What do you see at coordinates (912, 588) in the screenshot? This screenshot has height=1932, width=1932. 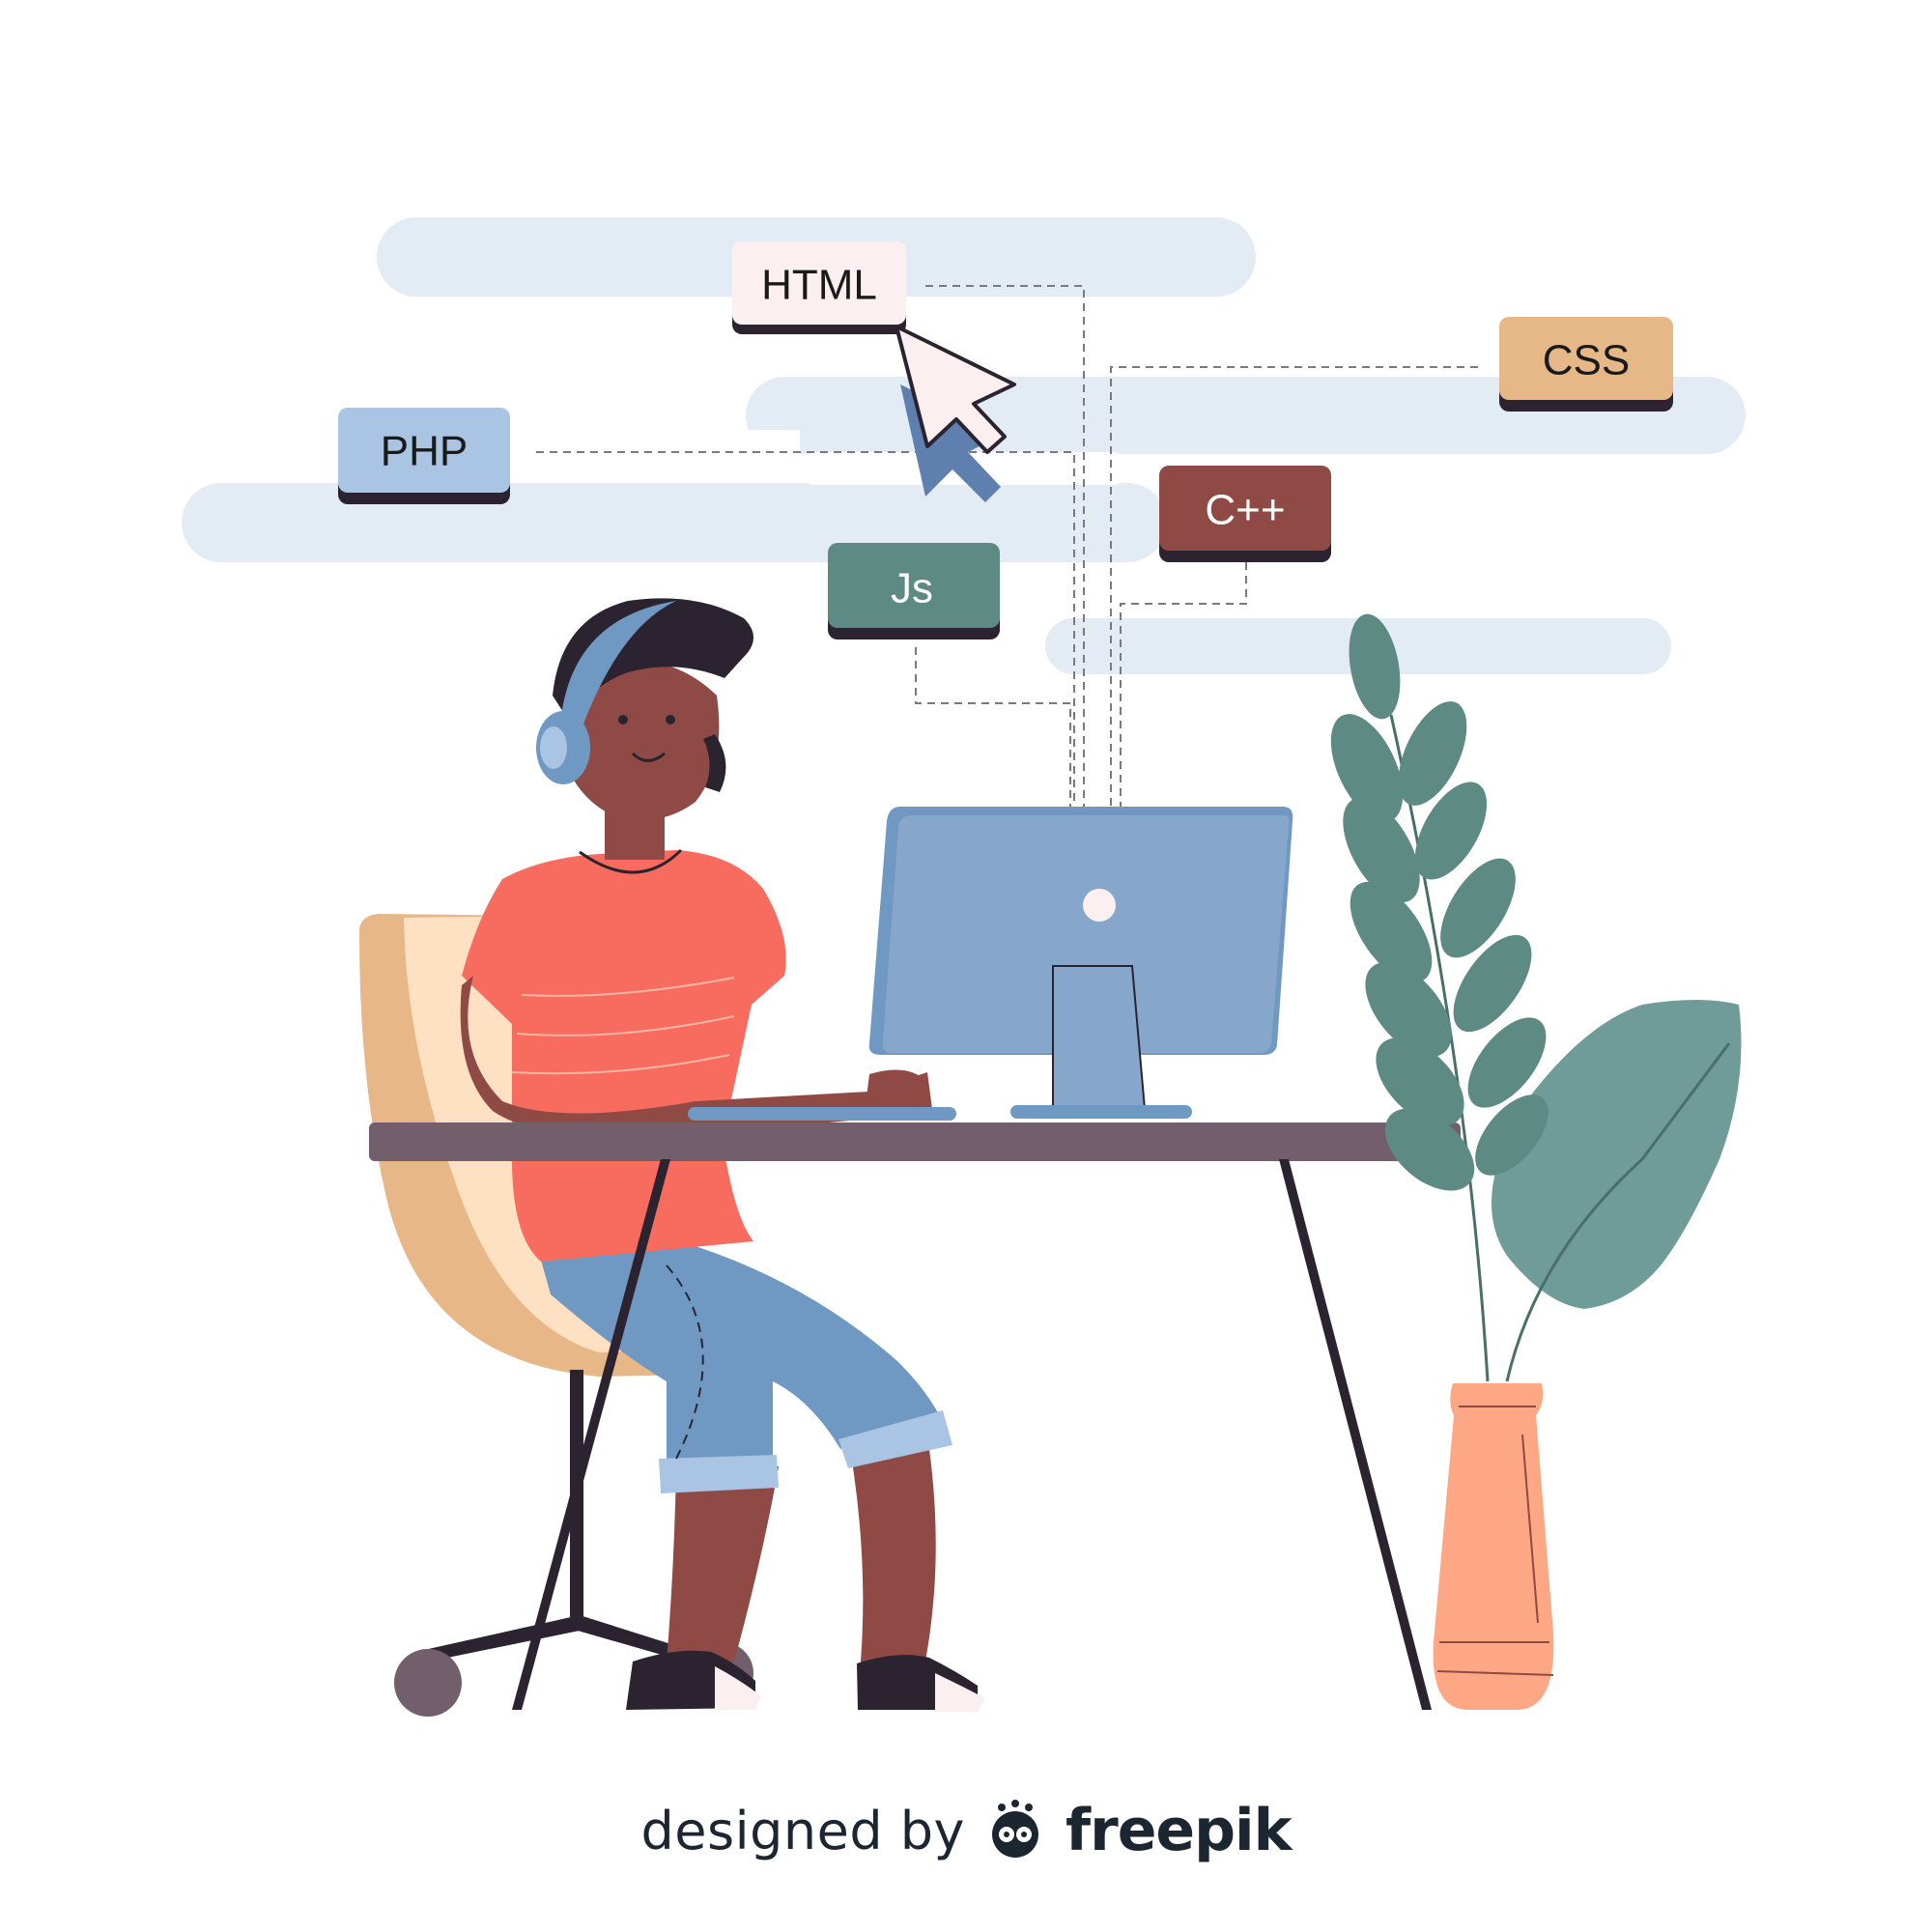 I see `tag-js-label: Js` at bounding box center [912, 588].